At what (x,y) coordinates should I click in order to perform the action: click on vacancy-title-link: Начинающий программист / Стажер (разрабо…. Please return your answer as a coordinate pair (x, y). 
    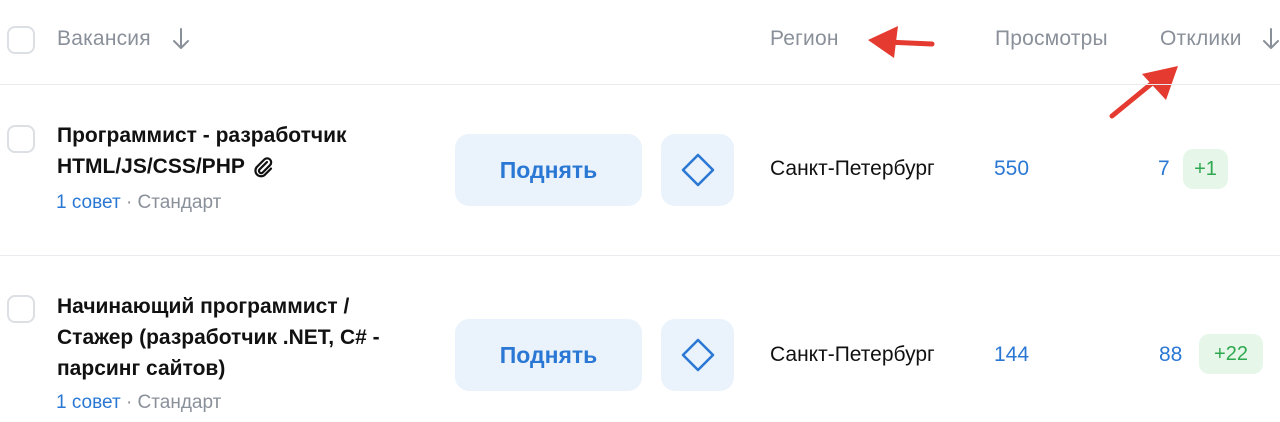
    Looking at the image, I should click on (237, 337).